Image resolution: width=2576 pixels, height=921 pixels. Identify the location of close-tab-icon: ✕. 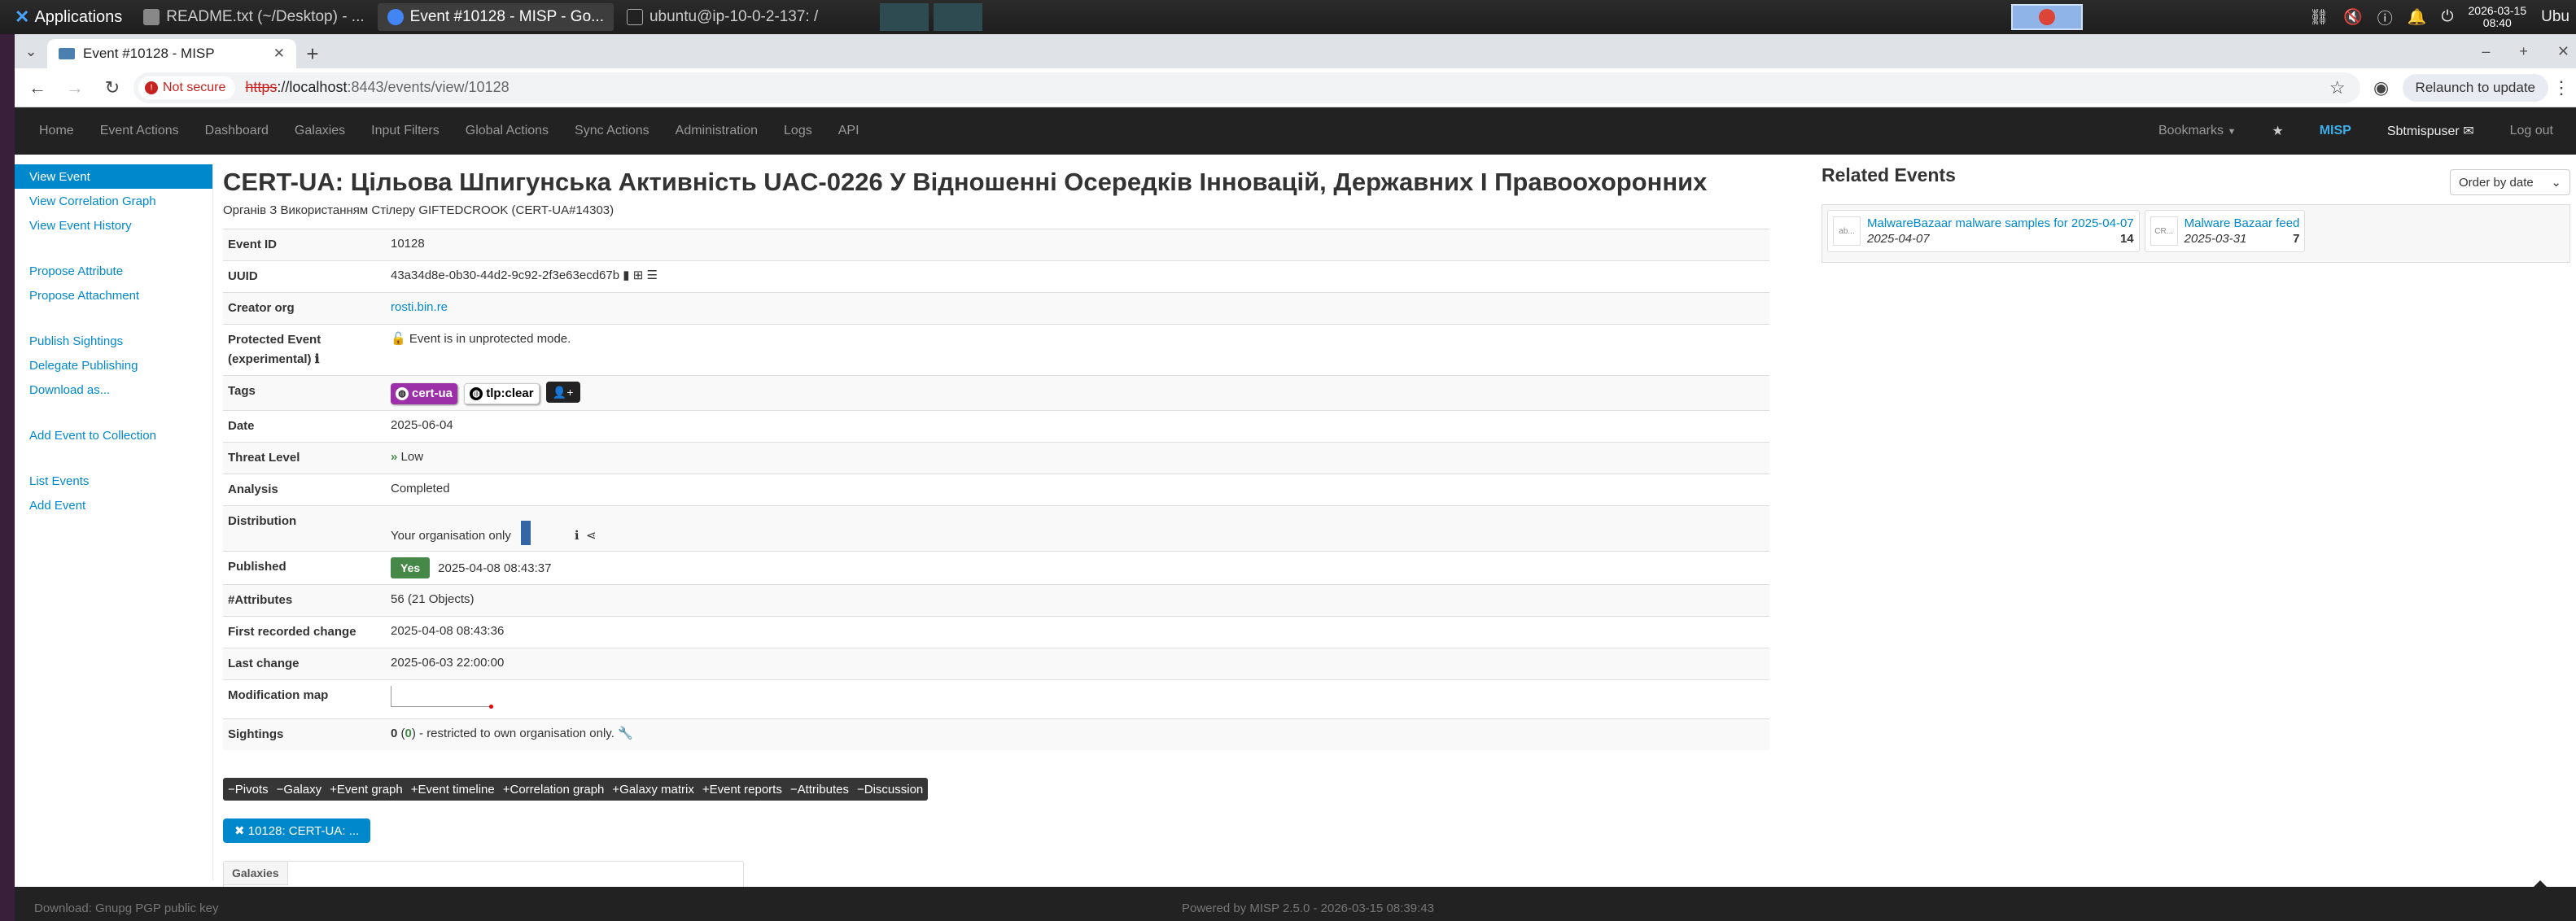
(279, 54).